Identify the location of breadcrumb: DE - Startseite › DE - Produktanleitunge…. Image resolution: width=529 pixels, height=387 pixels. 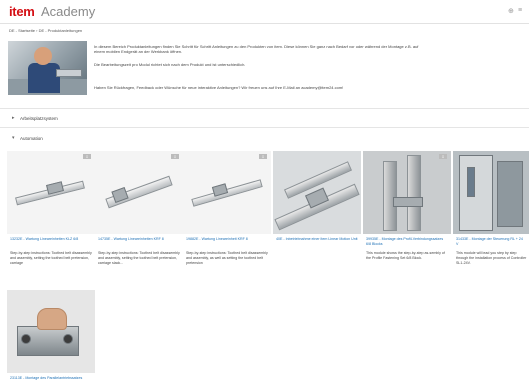
(45, 30).